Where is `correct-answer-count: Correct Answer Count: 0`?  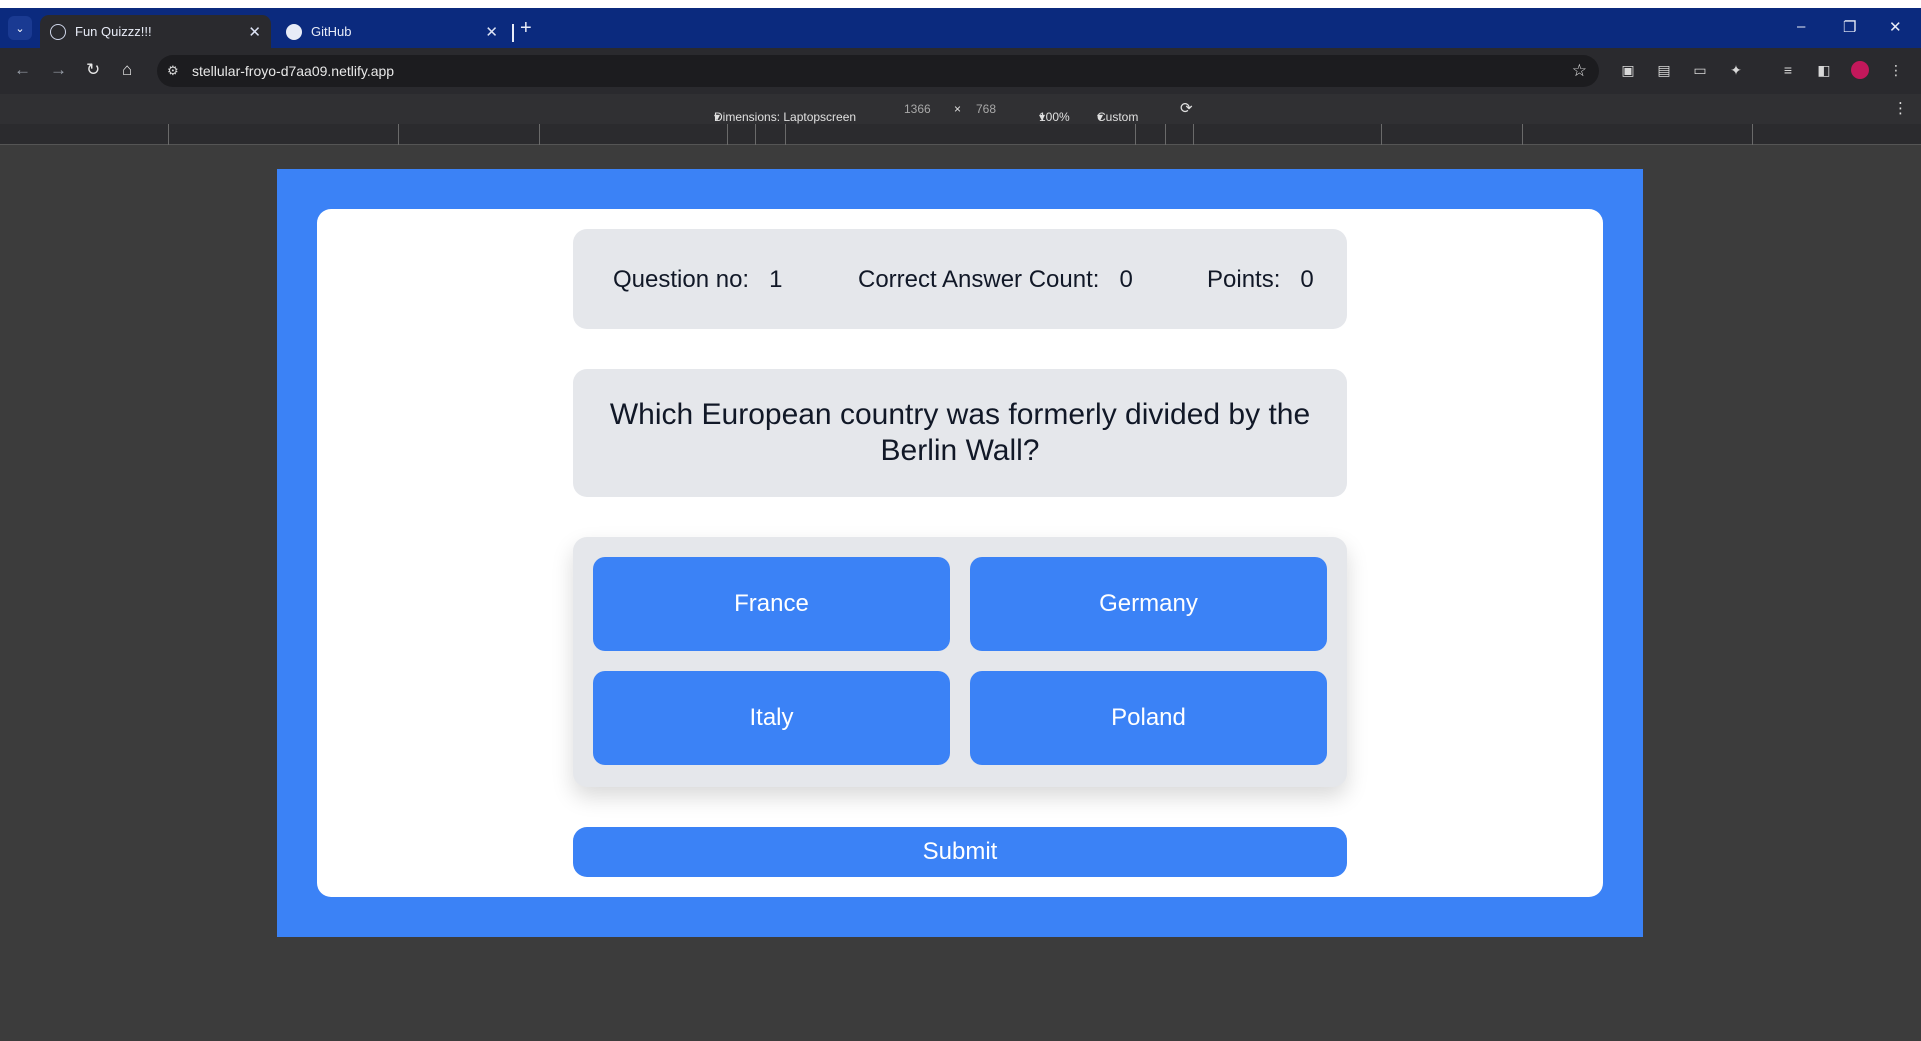 correct-answer-count: Correct Answer Count: 0 is located at coordinates (995, 280).